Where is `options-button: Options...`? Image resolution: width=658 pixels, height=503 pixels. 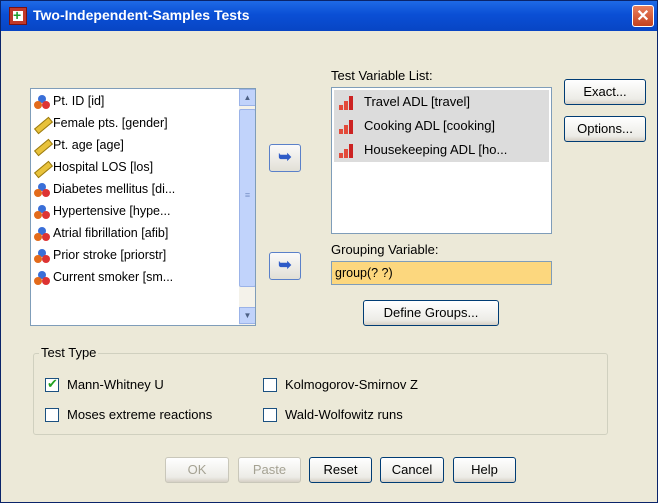
options-button: Options... is located at coordinates (605, 129).